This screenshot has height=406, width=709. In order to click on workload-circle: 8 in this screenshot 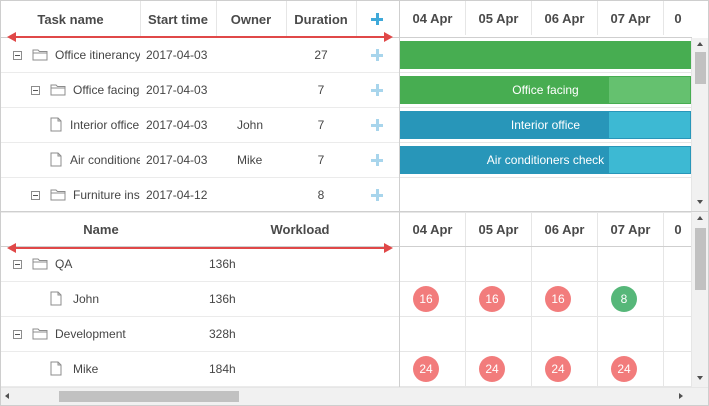, I will do `click(624, 299)`.